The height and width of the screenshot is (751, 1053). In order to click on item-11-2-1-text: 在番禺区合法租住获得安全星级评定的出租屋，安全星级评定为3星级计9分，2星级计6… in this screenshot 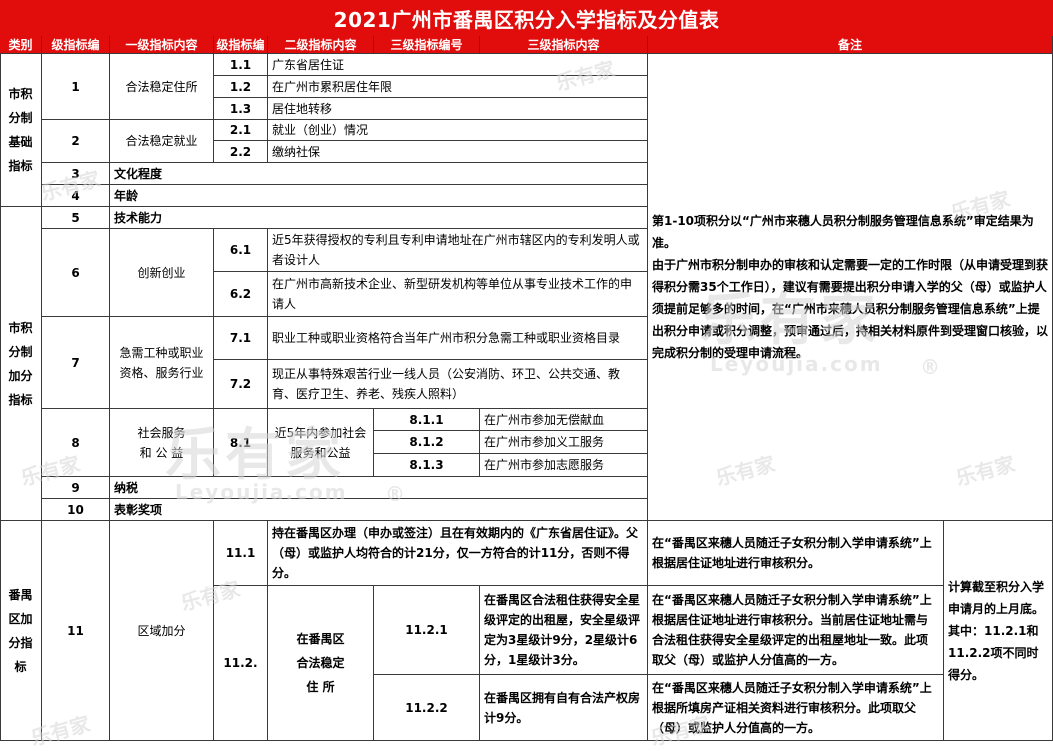, I will do `click(564, 630)`.